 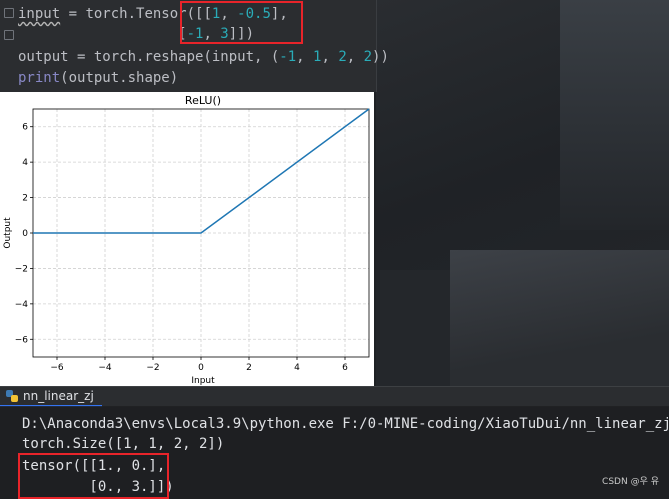 What do you see at coordinates (201, 368) in the screenshot?
I see `x-tick-label: 0` at bounding box center [201, 368].